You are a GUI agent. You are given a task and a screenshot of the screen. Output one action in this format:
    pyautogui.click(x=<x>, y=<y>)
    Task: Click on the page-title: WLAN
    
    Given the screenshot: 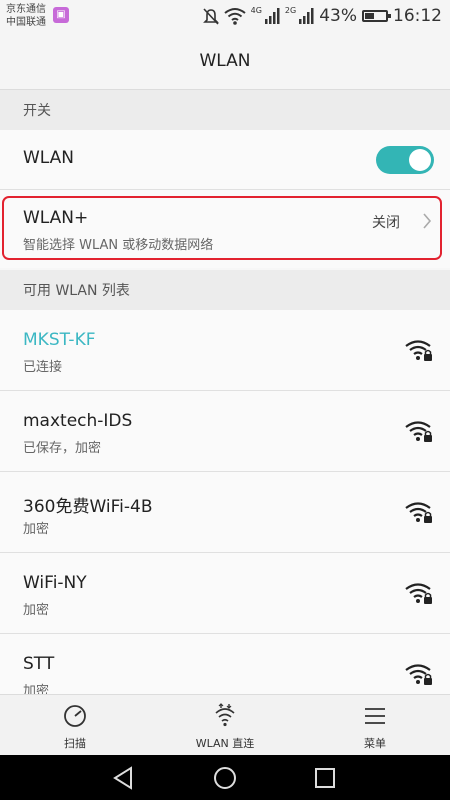 What is the action you would take?
    pyautogui.click(x=225, y=60)
    